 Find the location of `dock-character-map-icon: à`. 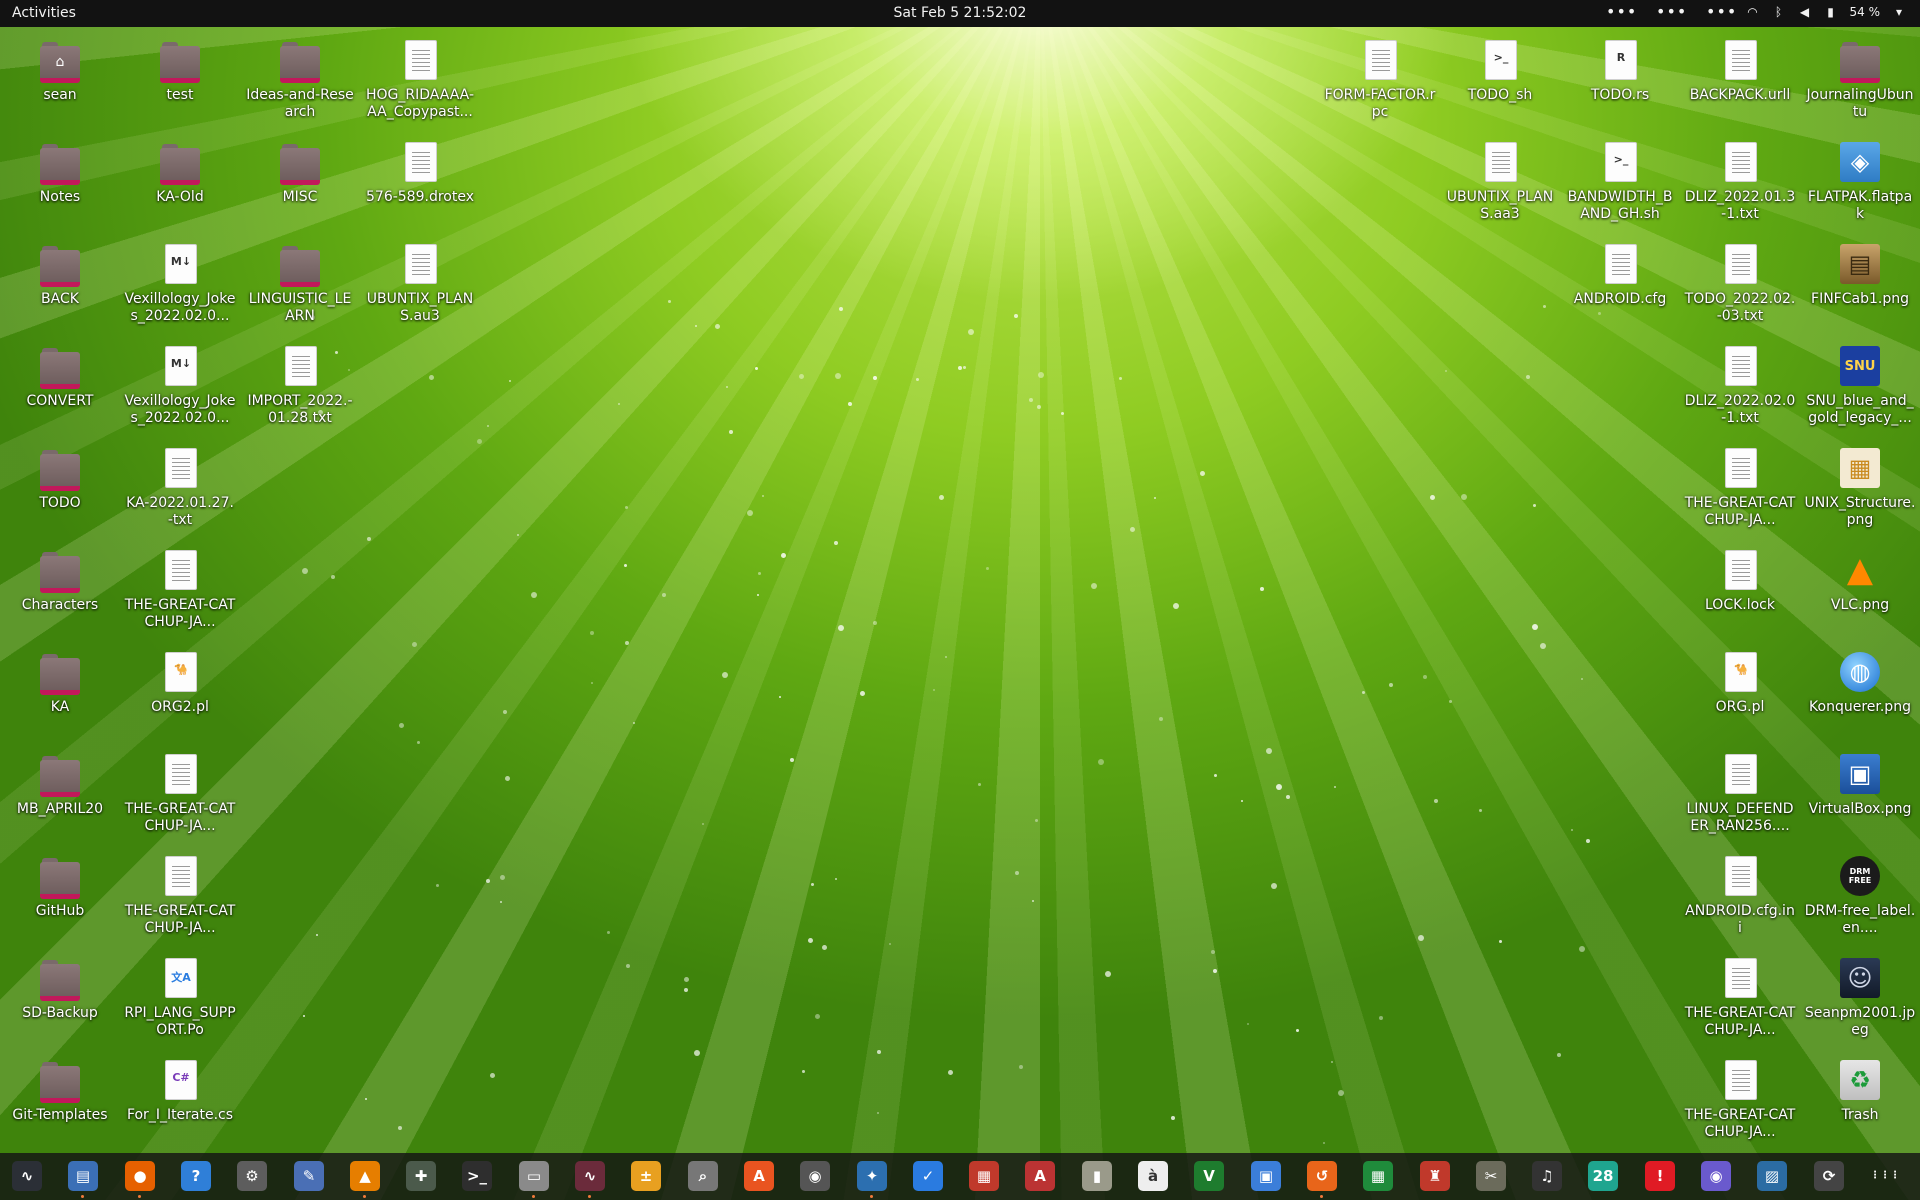

dock-character-map-icon: à is located at coordinates (1153, 1176).